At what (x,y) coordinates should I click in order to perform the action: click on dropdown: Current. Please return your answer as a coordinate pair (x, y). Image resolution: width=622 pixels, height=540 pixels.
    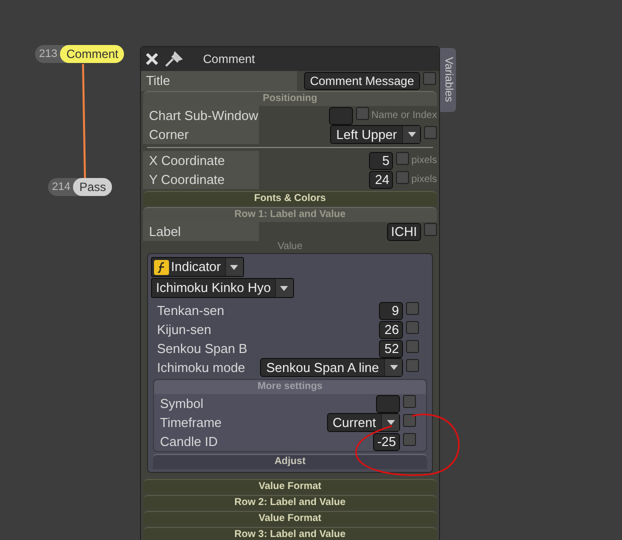
    Looking at the image, I should click on (363, 422).